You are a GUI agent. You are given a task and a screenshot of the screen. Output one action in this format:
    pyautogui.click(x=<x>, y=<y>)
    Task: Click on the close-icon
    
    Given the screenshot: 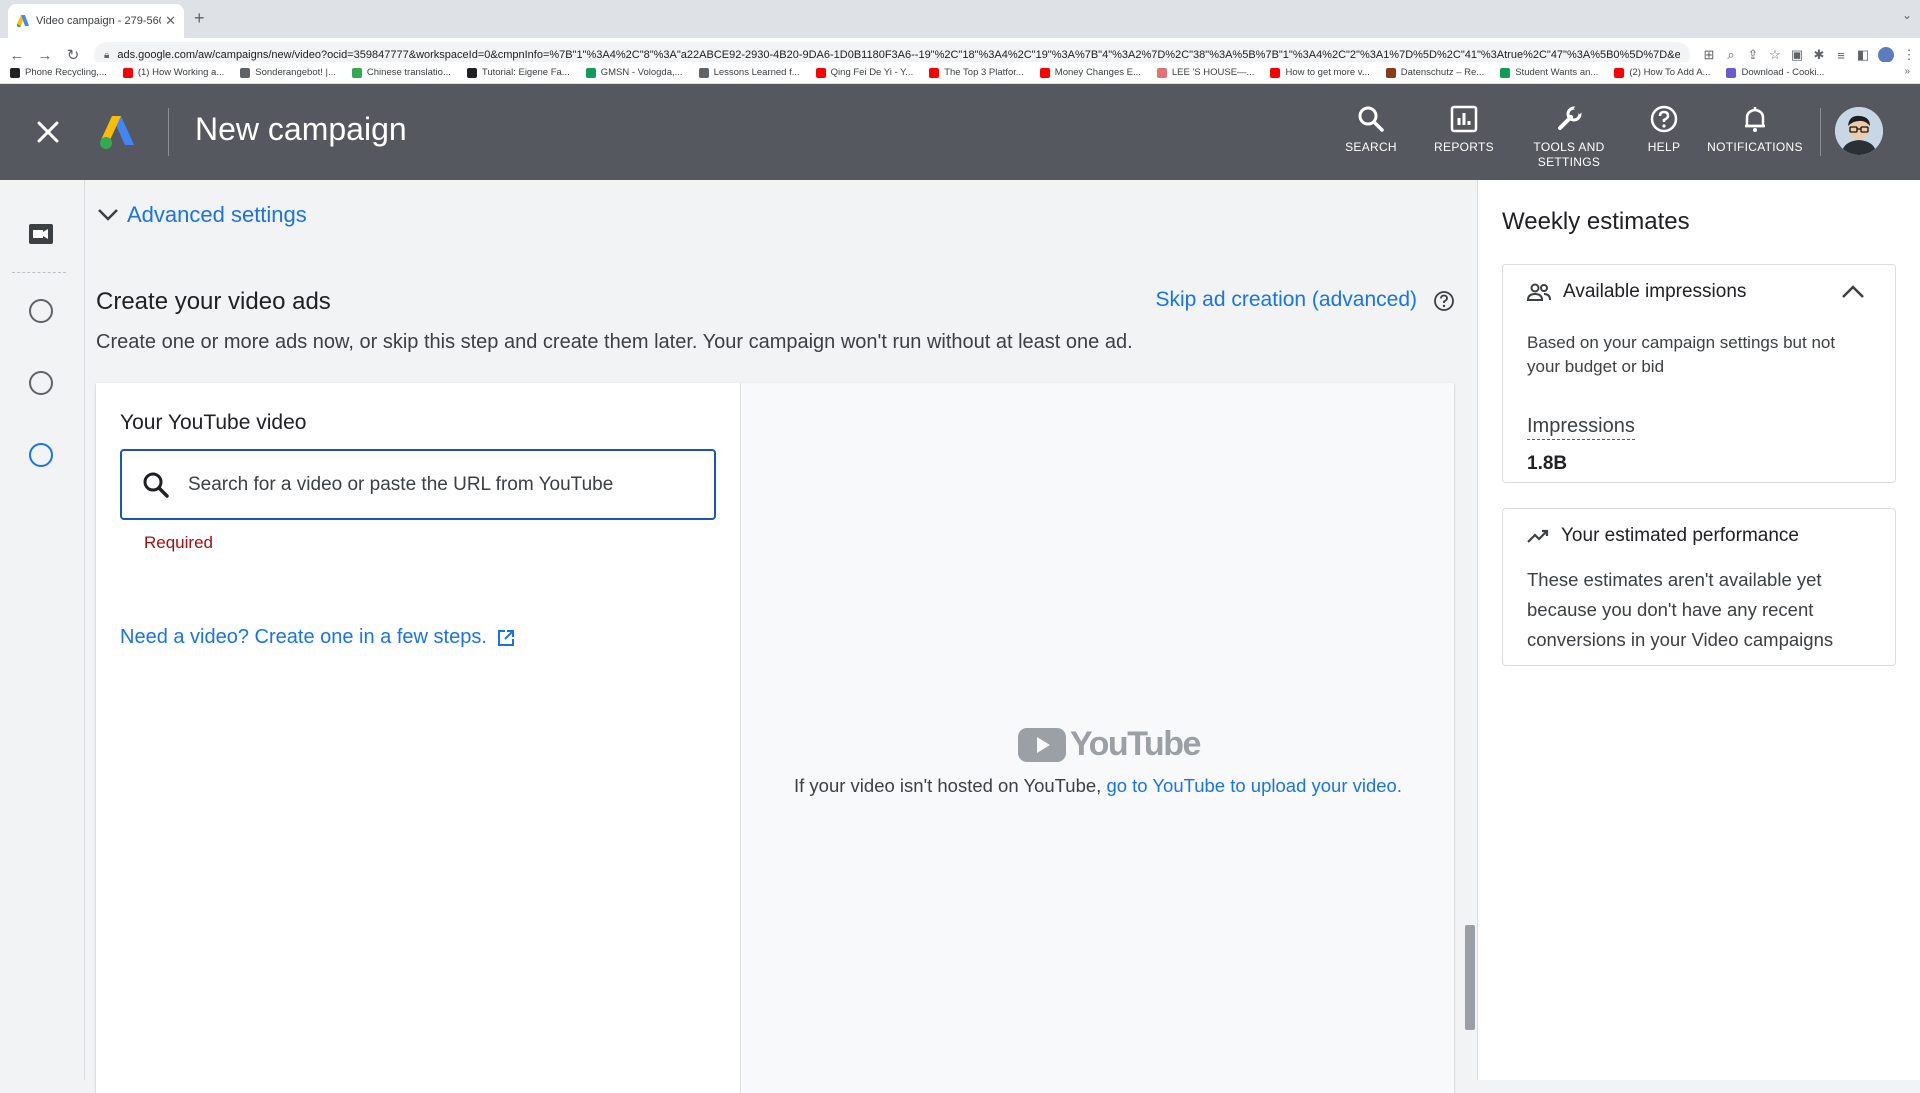 What is the action you would take?
    pyautogui.click(x=48, y=132)
    